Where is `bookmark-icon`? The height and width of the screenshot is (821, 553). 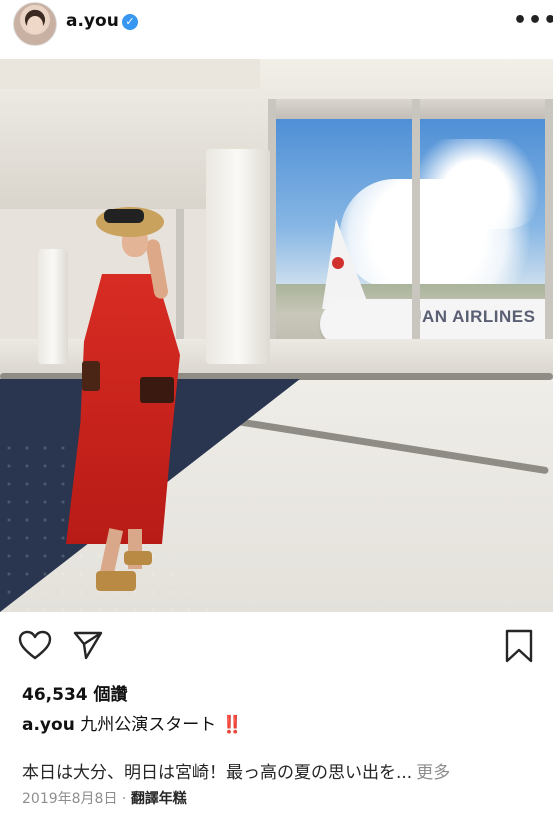 bookmark-icon is located at coordinates (519, 648).